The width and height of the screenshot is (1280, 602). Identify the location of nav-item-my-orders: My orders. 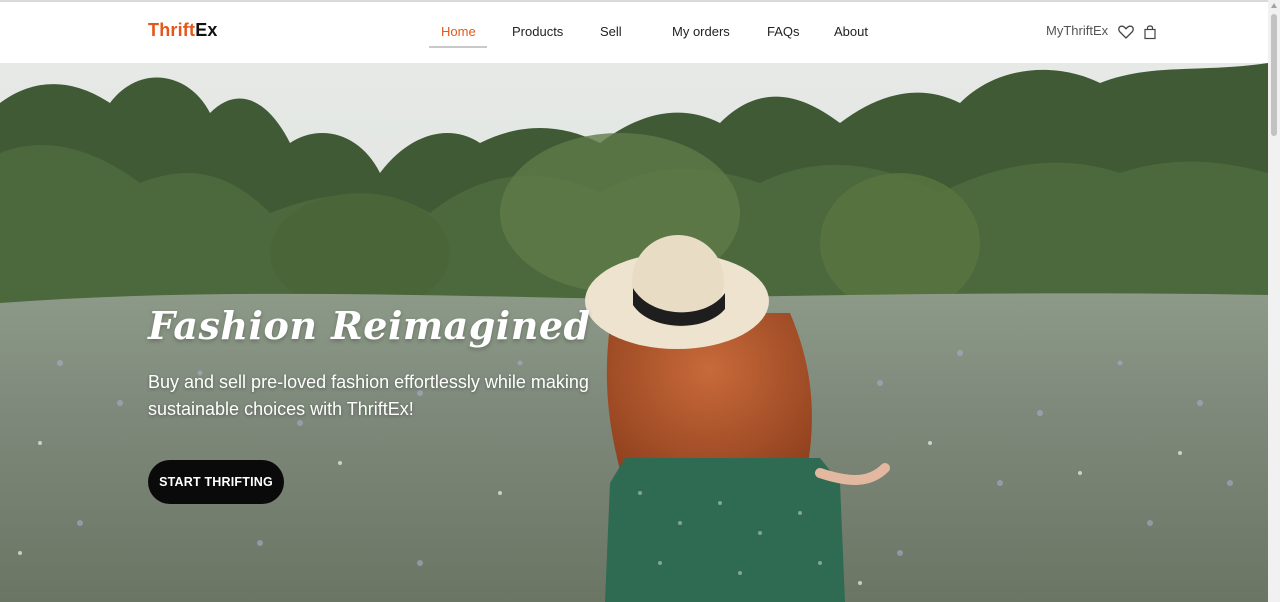
(701, 31).